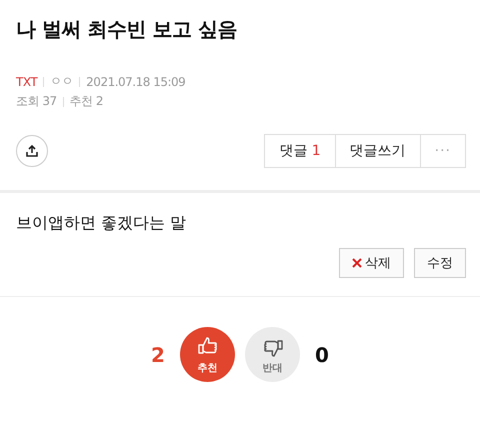  Describe the element at coordinates (127, 29) in the screenshot. I see `post-title: 나 벌써 최수빈 보고 싶음` at that location.